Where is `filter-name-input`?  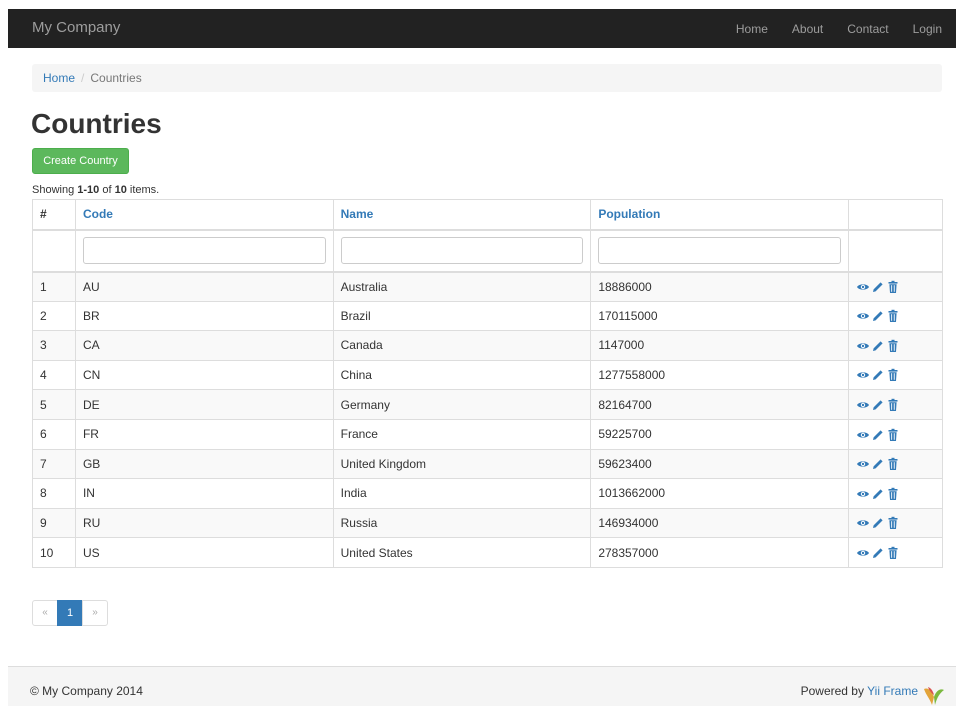 filter-name-input is located at coordinates (462, 250).